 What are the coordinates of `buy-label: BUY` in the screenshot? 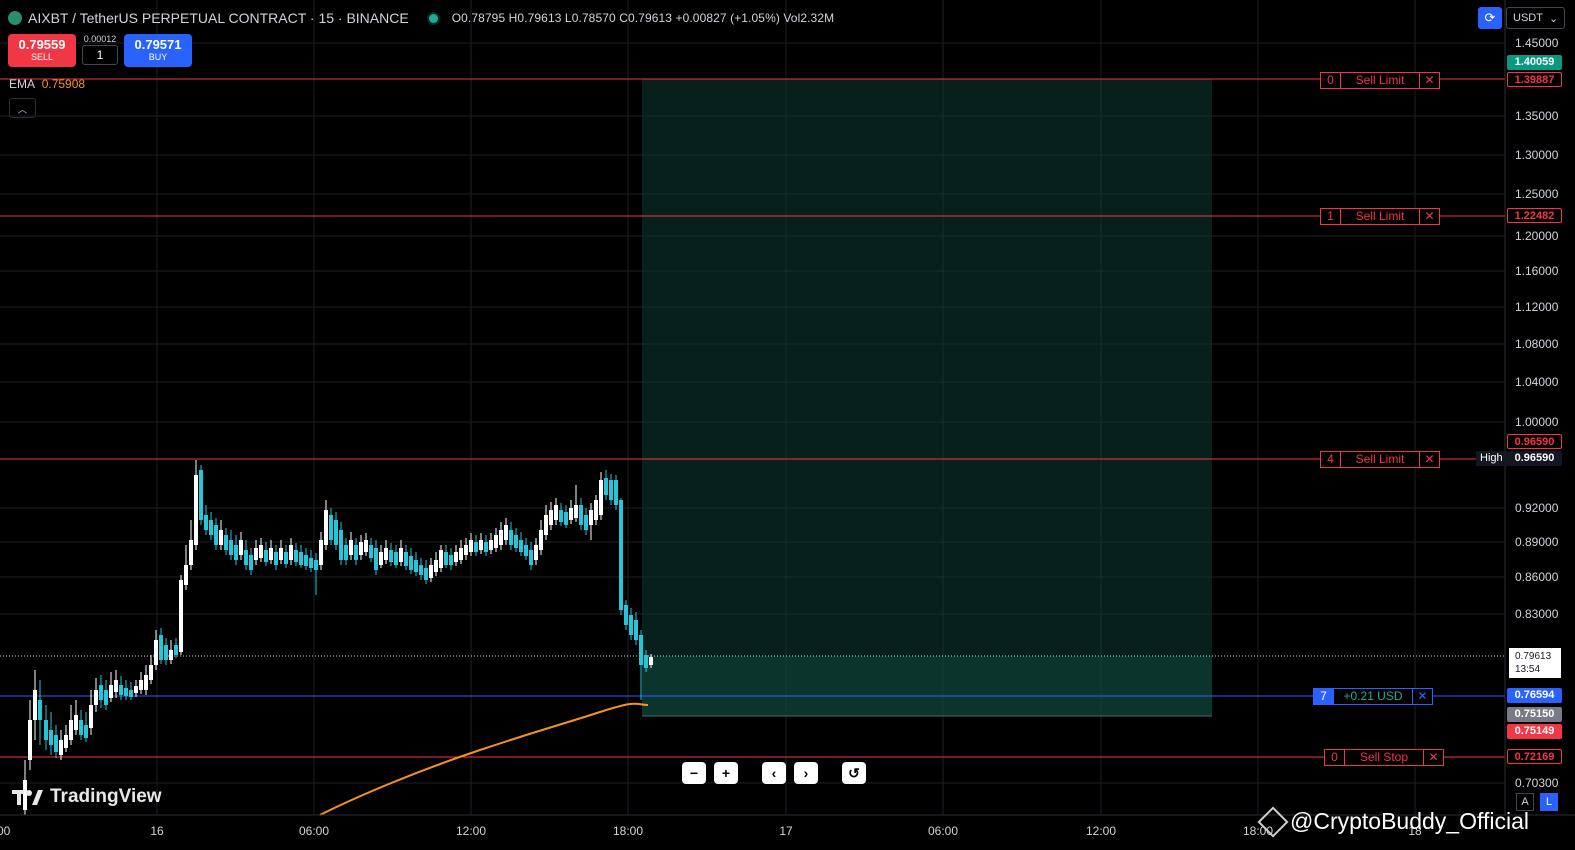 It's located at (158, 57).